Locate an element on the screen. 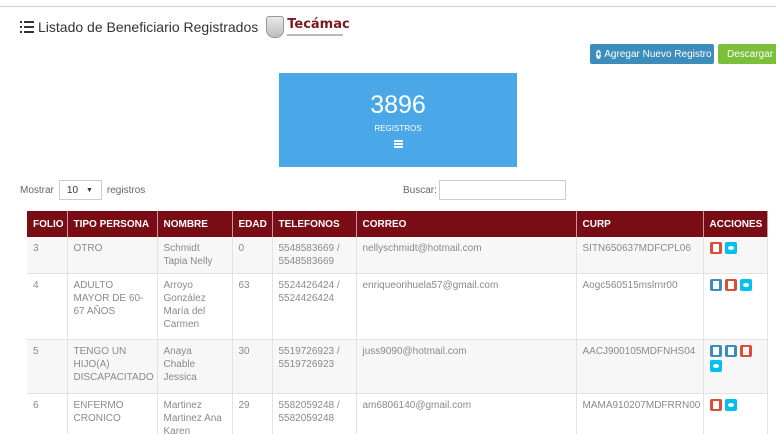  download-label: Descargar is located at coordinates (750, 54).